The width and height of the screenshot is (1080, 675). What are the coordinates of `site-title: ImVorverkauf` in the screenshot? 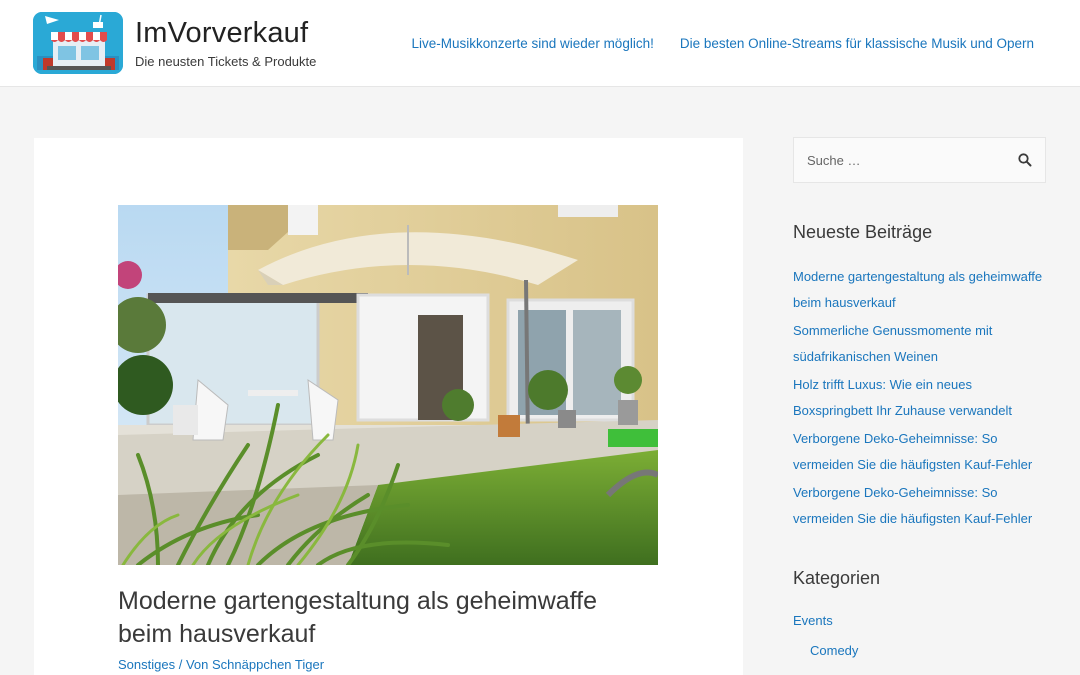 It's located at (221, 33).